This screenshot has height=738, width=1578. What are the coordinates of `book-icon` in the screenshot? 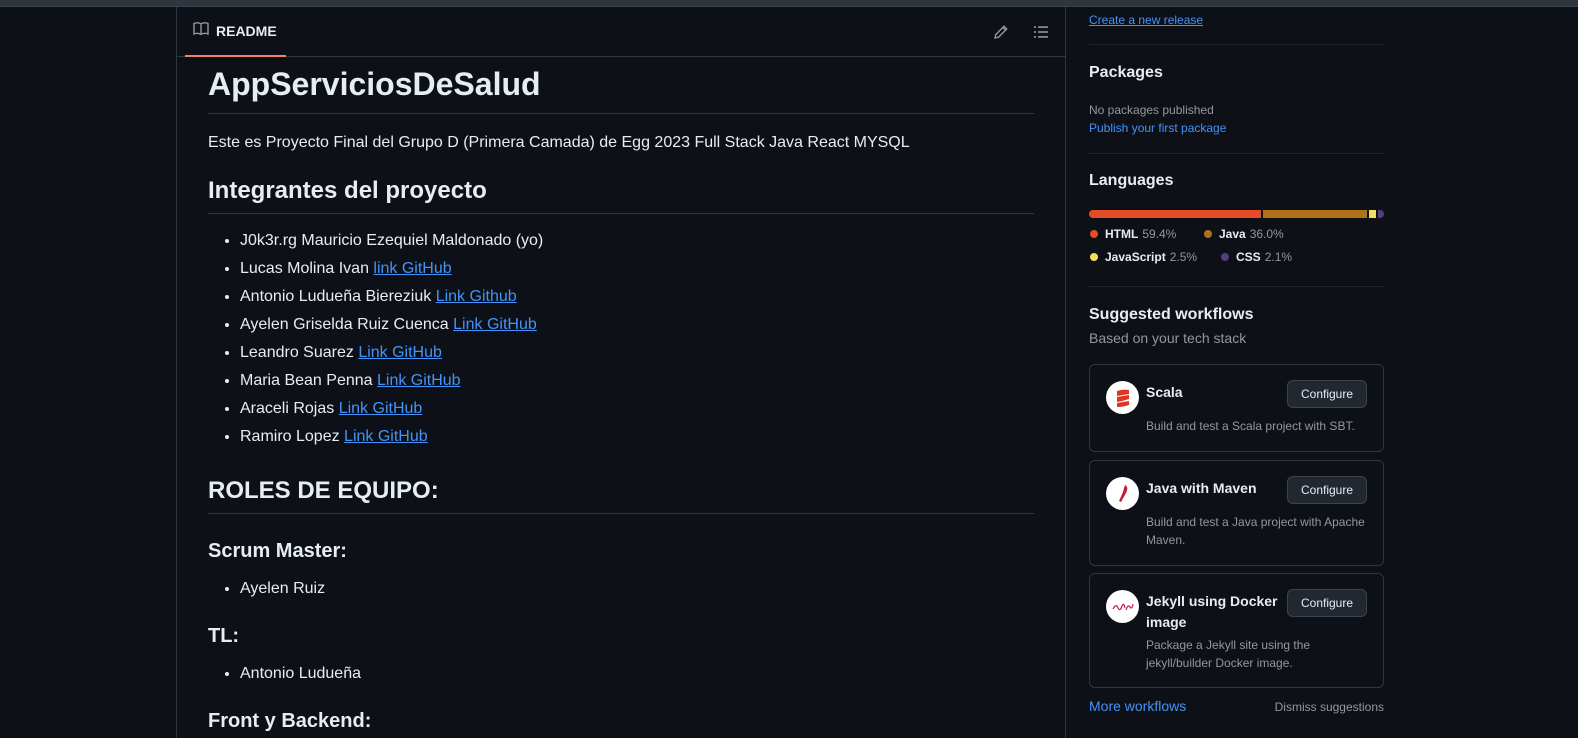 It's located at (201, 31).